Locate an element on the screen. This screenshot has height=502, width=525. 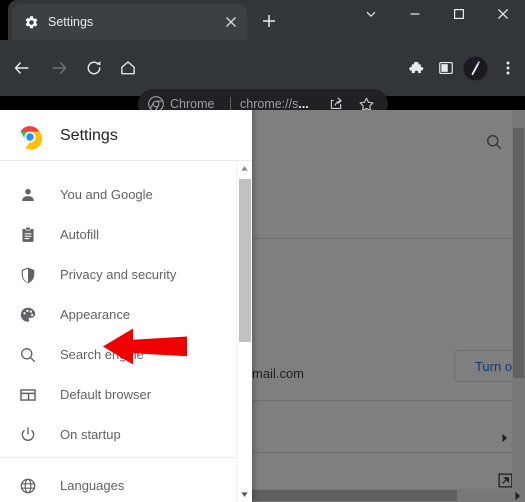
sidebar-item-appearance: Appearance is located at coordinates (118, 315).